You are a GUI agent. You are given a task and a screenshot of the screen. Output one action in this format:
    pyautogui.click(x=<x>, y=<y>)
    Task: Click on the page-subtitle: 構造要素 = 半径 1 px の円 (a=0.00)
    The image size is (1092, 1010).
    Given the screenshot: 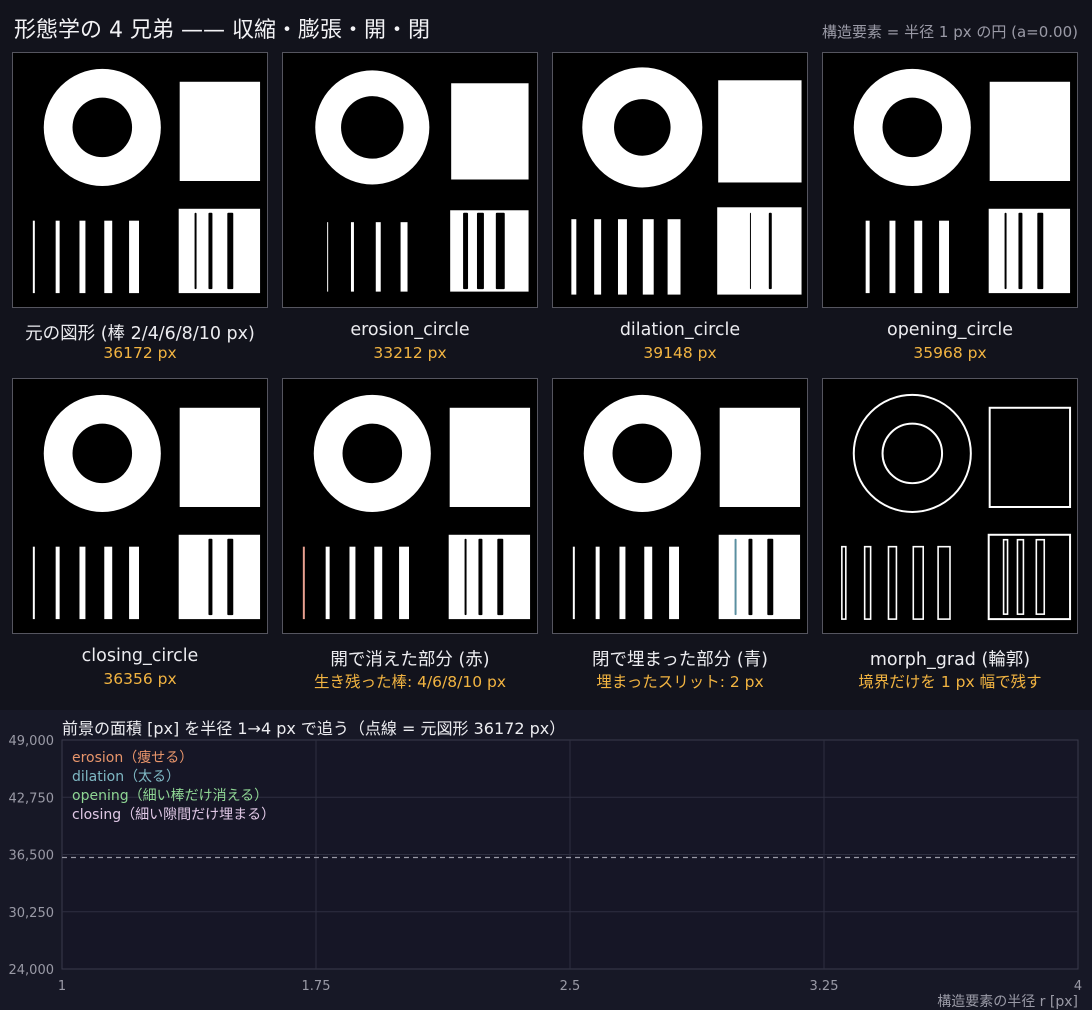 What is the action you would take?
    pyautogui.click(x=950, y=32)
    